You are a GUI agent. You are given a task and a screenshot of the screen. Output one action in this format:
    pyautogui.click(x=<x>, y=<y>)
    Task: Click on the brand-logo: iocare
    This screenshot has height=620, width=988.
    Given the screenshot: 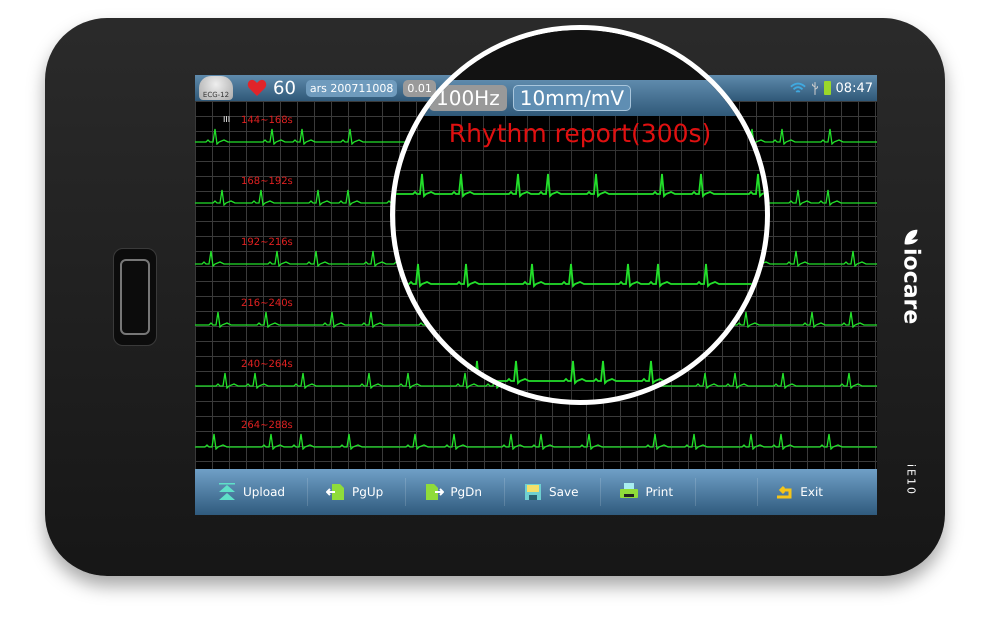 What is the action you would take?
    pyautogui.click(x=911, y=286)
    